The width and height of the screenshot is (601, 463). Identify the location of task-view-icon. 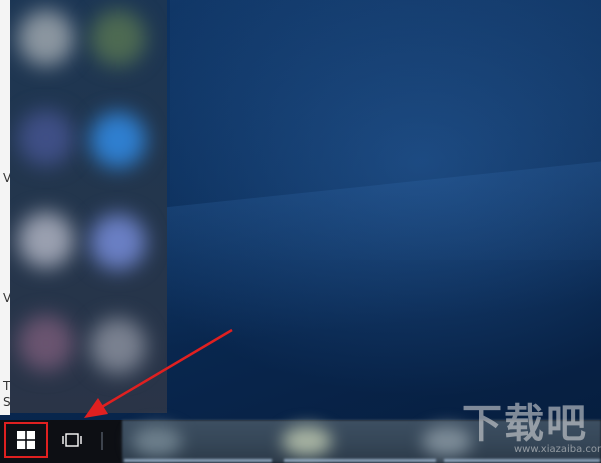
(72, 440).